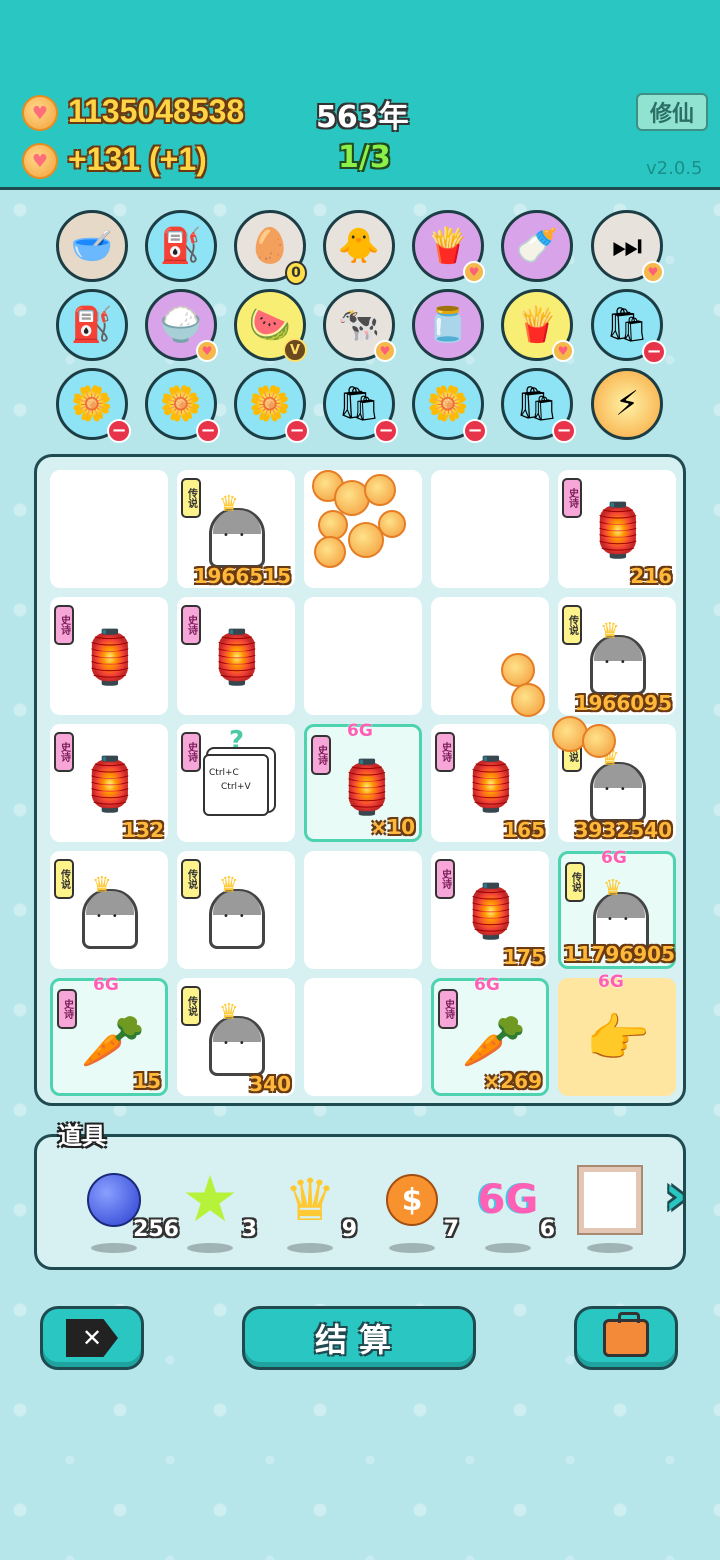 The height and width of the screenshot is (1560, 720). Describe the element at coordinates (626, 1338) in the screenshot. I see `bag-button` at that location.